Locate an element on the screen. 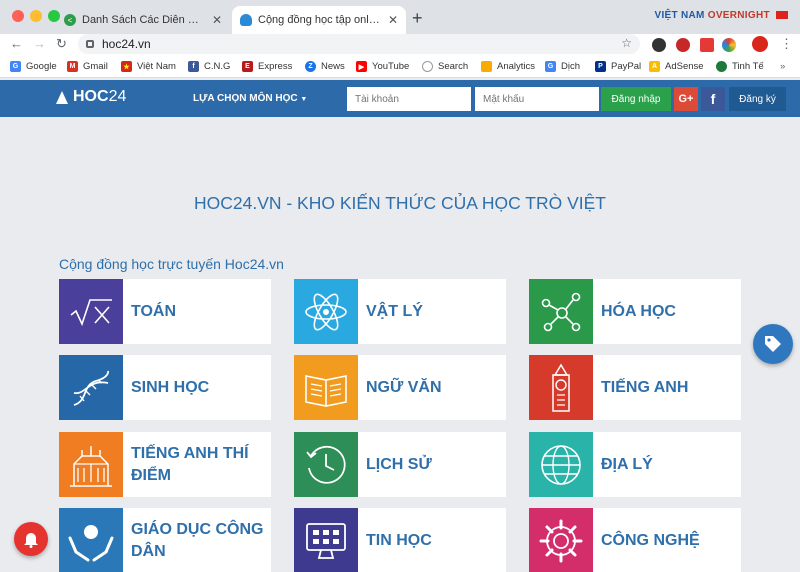 The image size is (800, 572). subject-card-dia-ly: ĐỊA LÝ is located at coordinates (635, 464).